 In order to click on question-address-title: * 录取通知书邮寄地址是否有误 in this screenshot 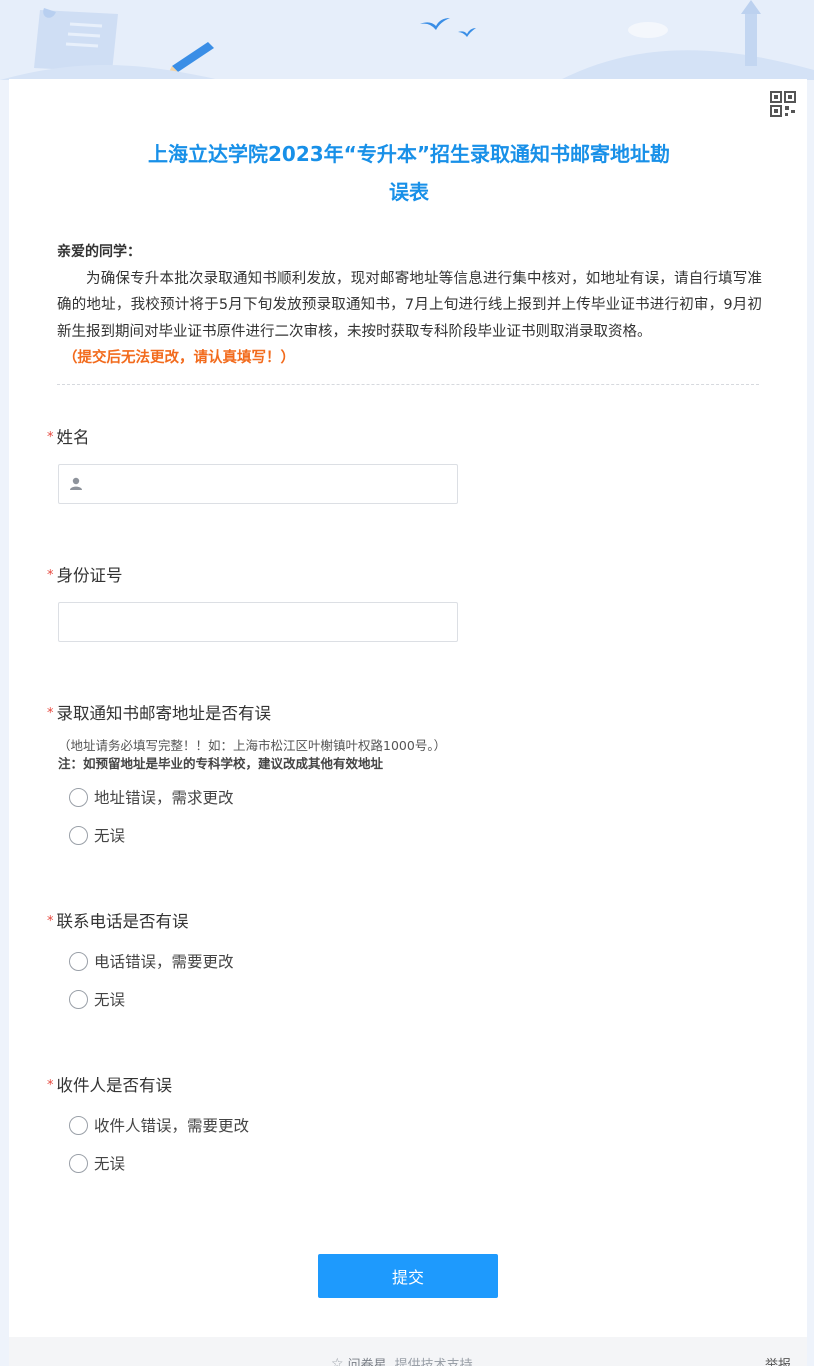, I will do `click(159, 712)`.